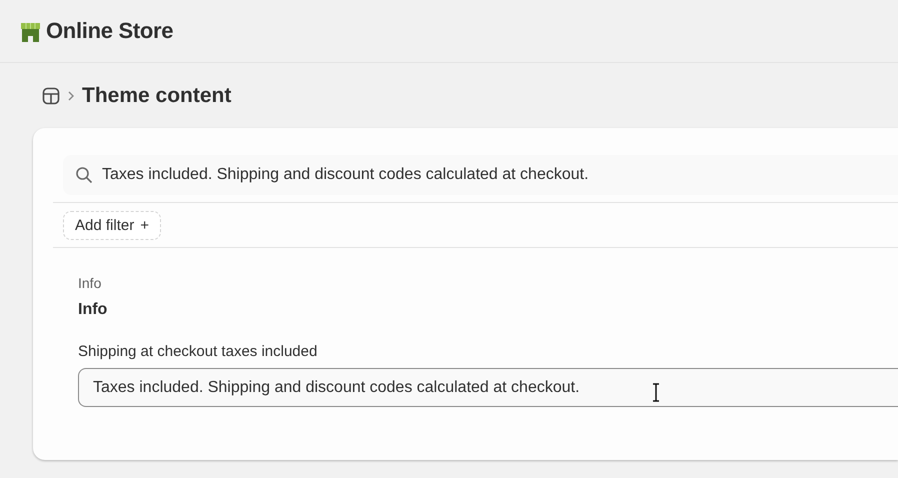 The height and width of the screenshot is (478, 898). Describe the element at coordinates (656, 392) in the screenshot. I see `text-cursor-icon` at that location.